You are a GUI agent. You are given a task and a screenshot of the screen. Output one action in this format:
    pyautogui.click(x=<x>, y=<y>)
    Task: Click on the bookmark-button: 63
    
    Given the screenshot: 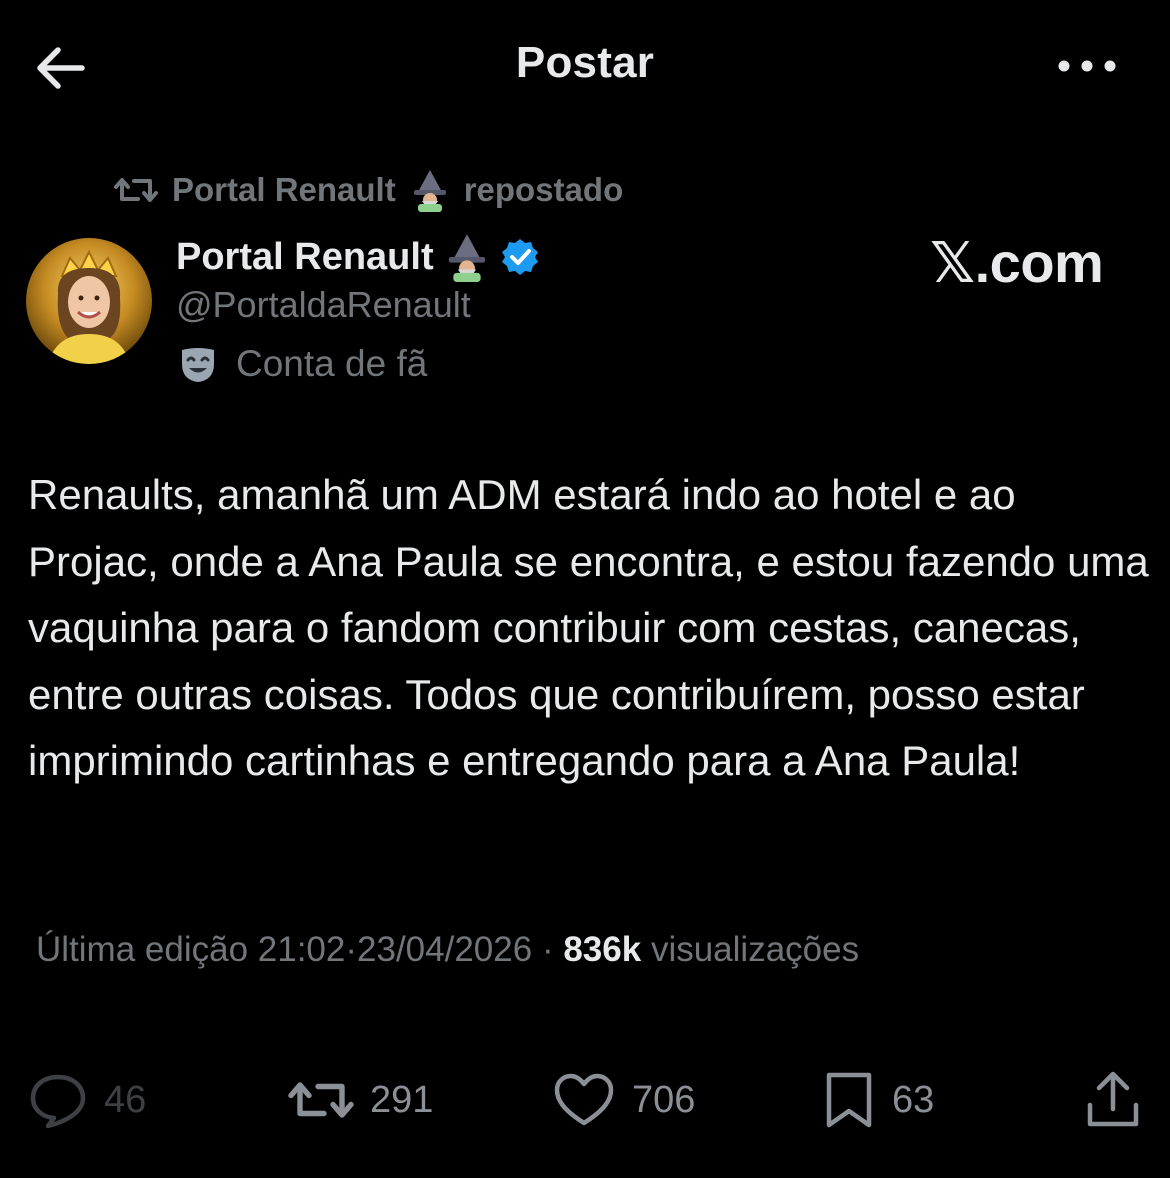 What is the action you would take?
    pyautogui.click(x=878, y=1100)
    